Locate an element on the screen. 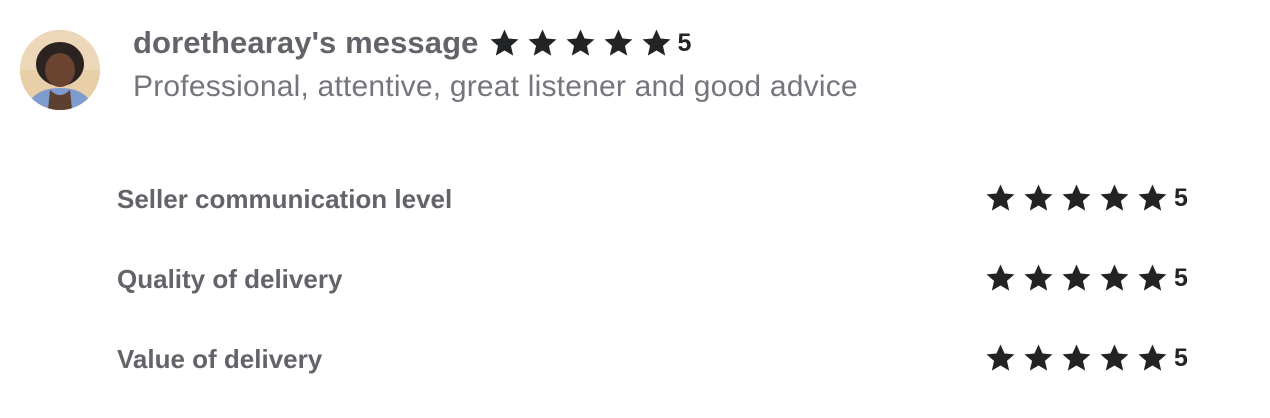 This screenshot has width=1270, height=418. avatar-image is located at coordinates (60, 70).